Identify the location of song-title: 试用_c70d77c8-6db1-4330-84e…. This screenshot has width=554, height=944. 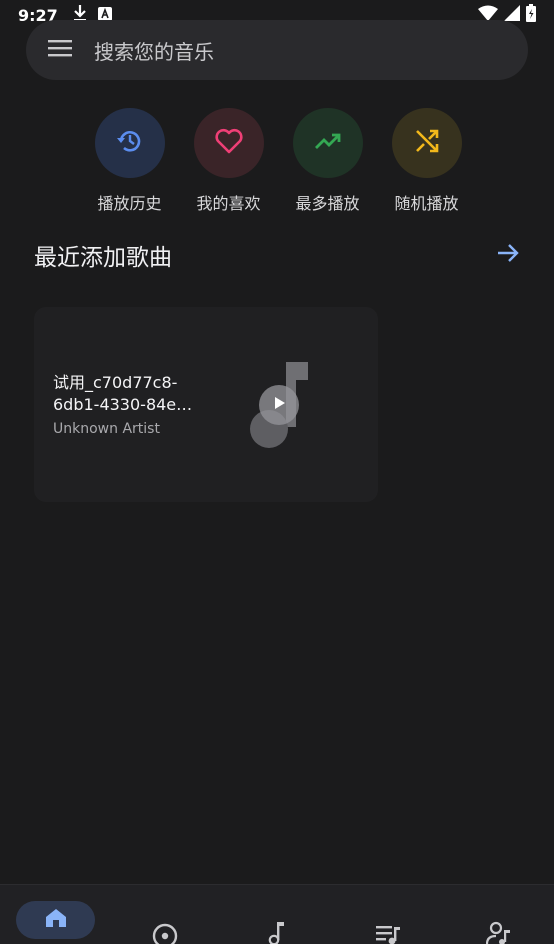
(123, 393).